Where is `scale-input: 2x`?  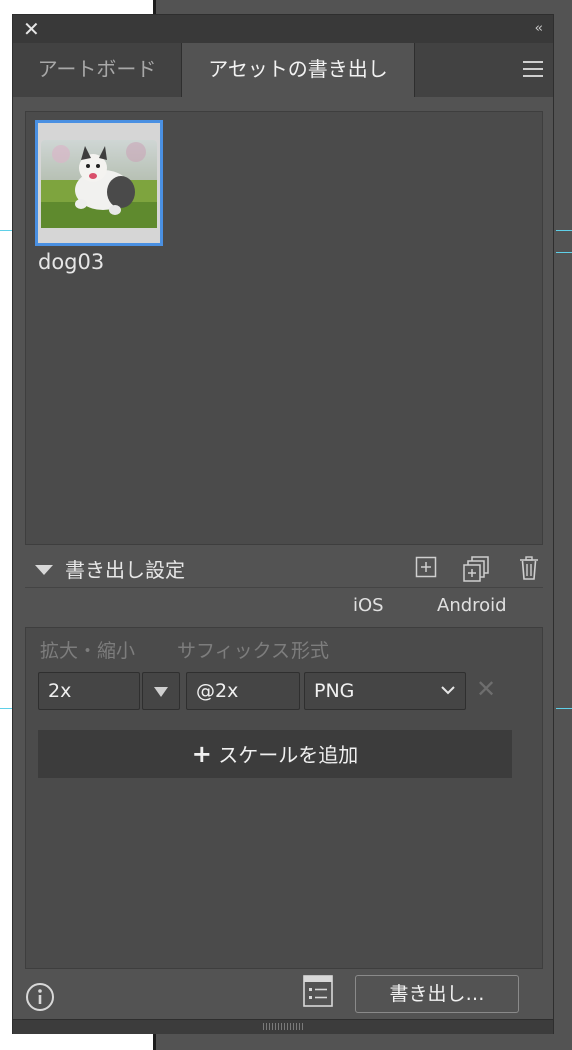 scale-input: 2x is located at coordinates (89, 691).